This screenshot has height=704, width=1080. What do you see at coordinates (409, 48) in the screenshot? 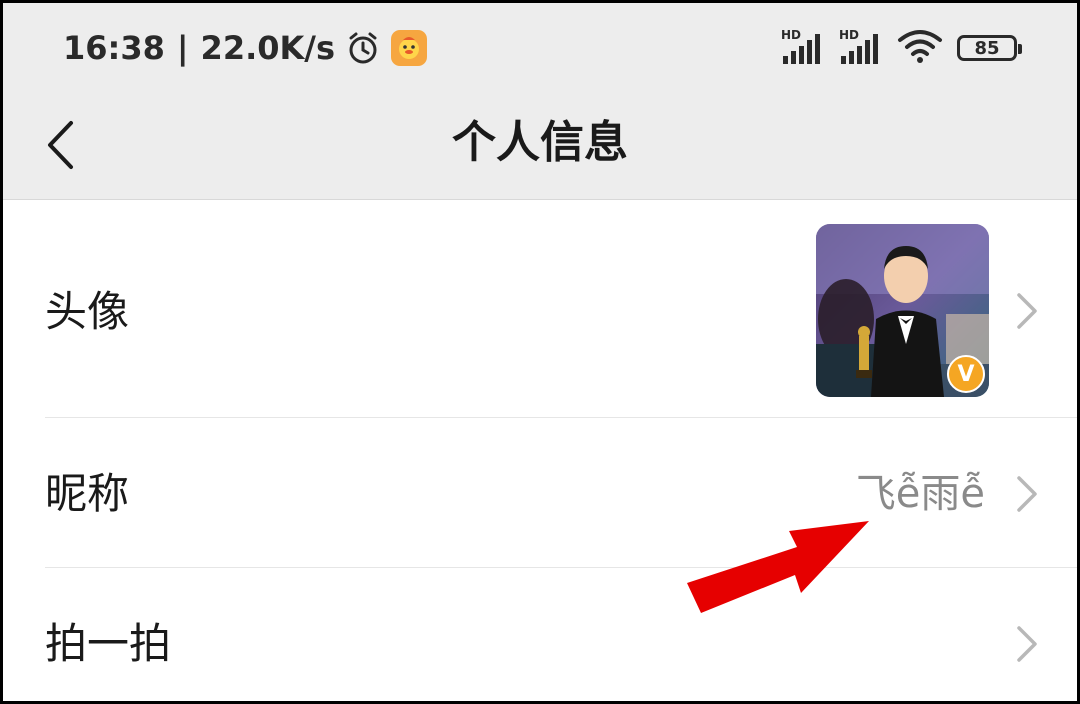
I see `app-notification-icon` at bounding box center [409, 48].